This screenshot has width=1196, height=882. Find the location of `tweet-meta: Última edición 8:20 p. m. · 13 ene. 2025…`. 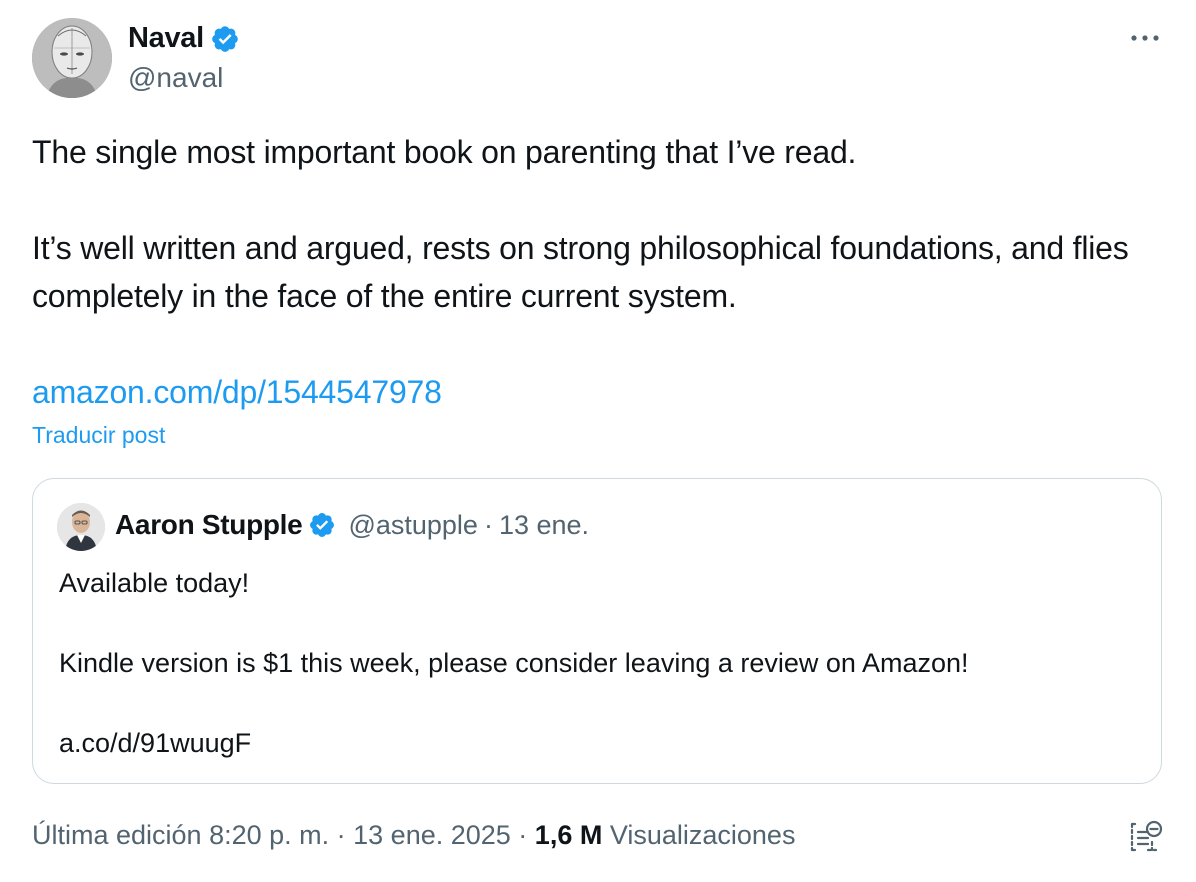

tweet-meta: Última edición 8:20 p. m. · 13 ene. 2025… is located at coordinates (413, 835).